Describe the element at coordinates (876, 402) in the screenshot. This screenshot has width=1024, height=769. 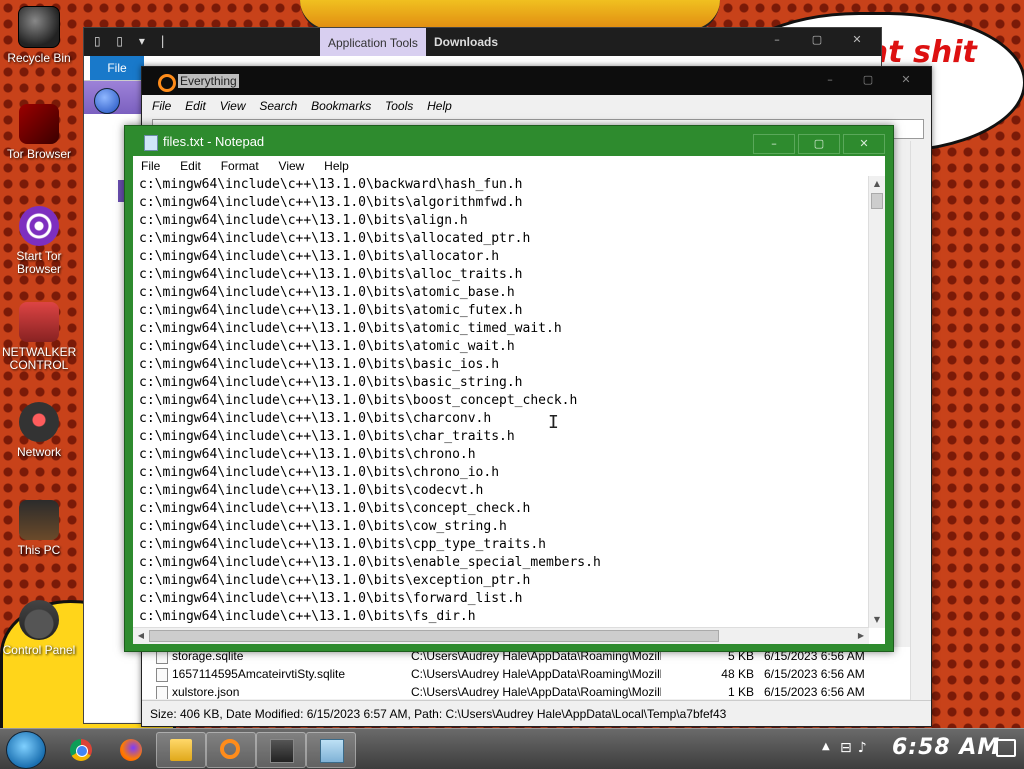
I see `notepad-vertical-scrollbar: ▲ ▼` at that location.